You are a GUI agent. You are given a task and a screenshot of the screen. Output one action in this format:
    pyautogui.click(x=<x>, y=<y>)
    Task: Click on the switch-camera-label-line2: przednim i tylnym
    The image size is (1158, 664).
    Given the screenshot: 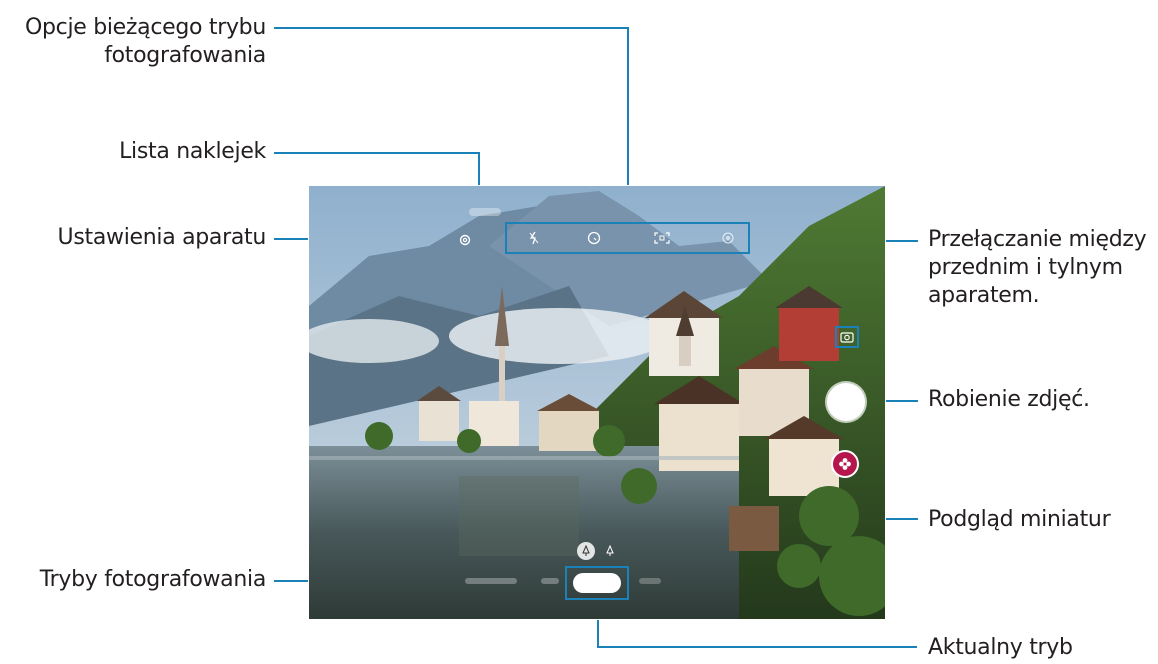 What is the action you would take?
    pyautogui.click(x=1025, y=267)
    